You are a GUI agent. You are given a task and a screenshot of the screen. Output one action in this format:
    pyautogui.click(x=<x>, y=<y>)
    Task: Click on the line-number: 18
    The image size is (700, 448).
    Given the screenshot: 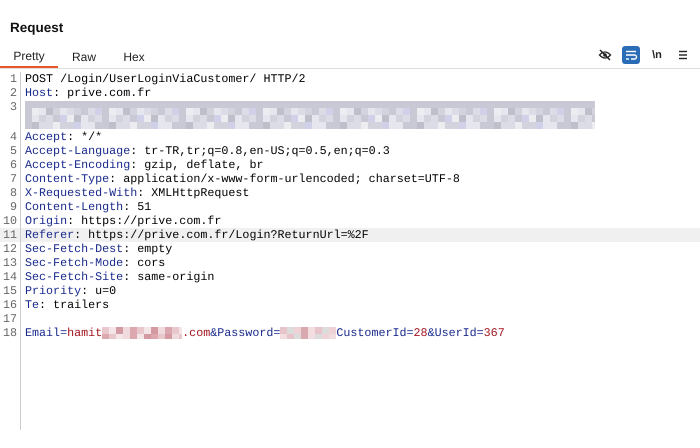 What is the action you would take?
    pyautogui.click(x=10, y=333)
    